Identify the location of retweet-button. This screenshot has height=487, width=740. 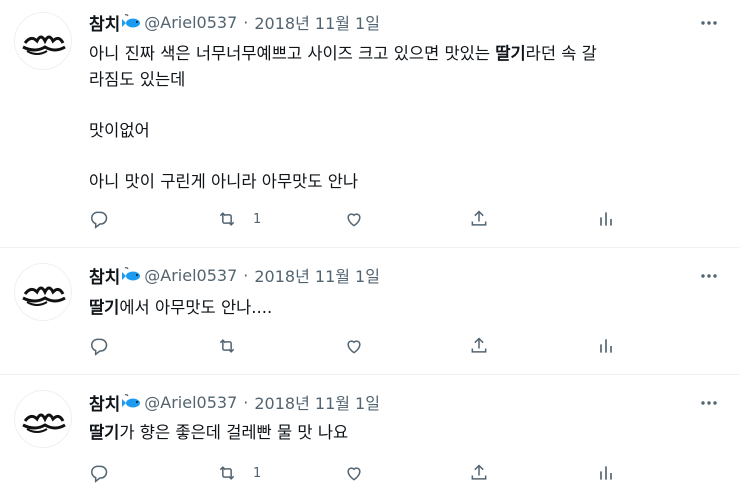
(235, 346).